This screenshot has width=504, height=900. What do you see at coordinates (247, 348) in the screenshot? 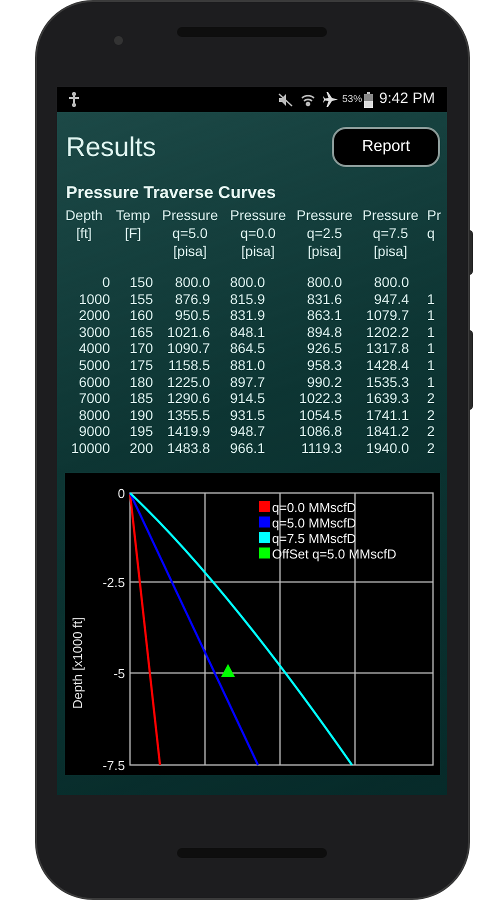
I see `table-cell: 864.5` at bounding box center [247, 348].